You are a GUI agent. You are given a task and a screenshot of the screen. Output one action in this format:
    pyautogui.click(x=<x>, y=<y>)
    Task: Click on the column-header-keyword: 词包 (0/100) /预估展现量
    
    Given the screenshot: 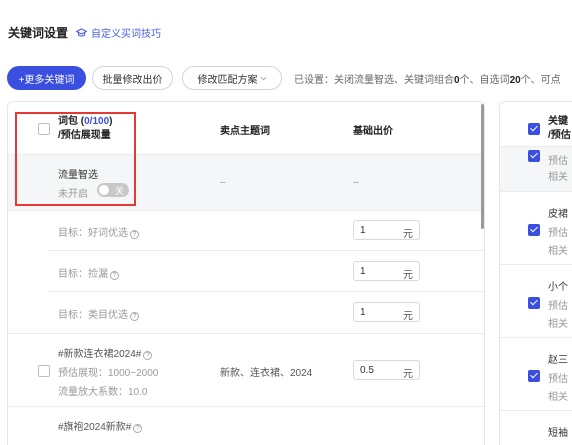 What is the action you would take?
    pyautogui.click(x=85, y=128)
    